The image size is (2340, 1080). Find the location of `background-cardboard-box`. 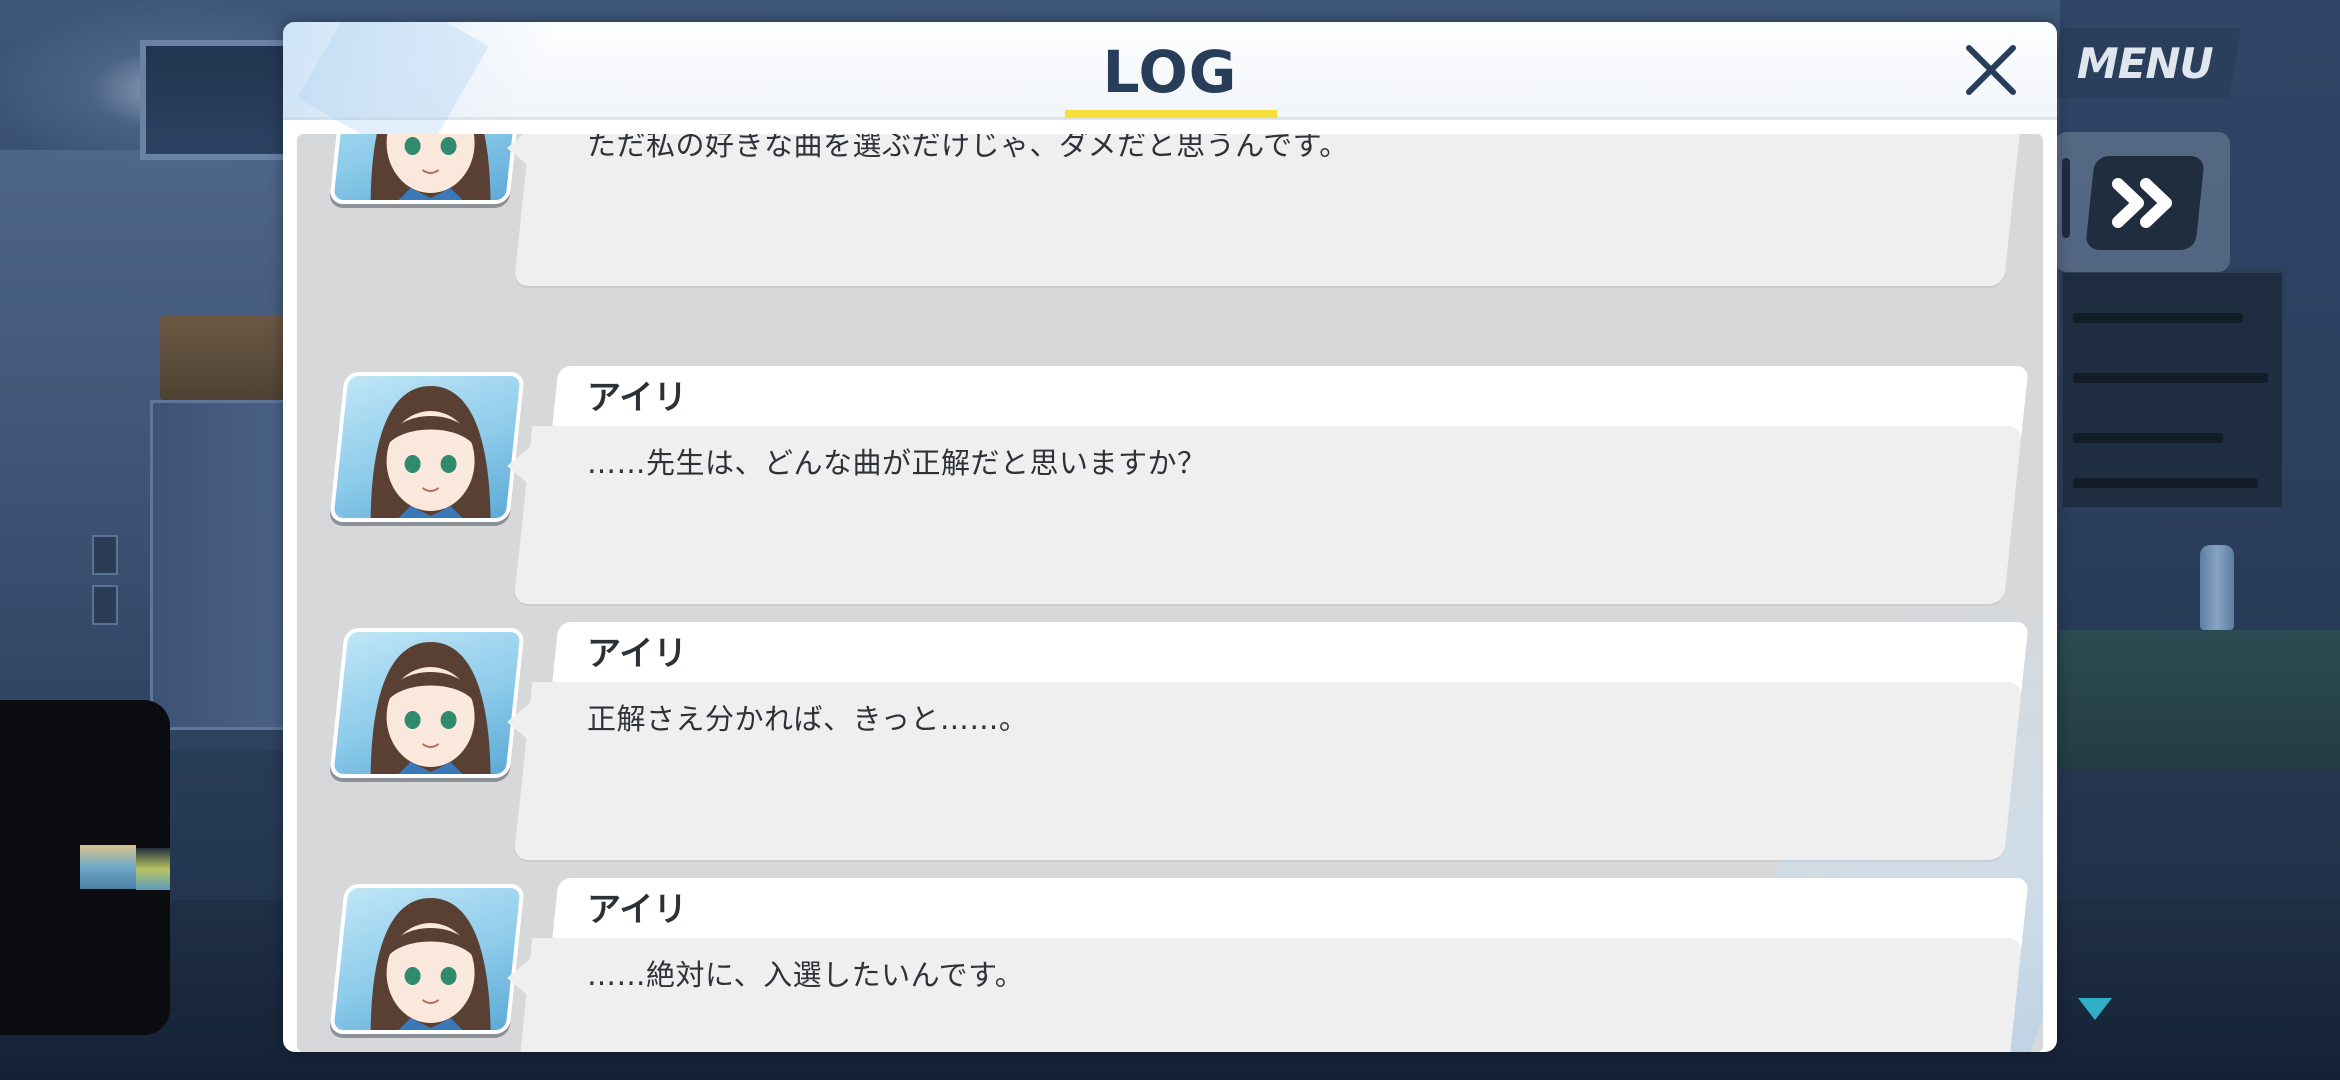

background-cardboard-box is located at coordinates (225, 357).